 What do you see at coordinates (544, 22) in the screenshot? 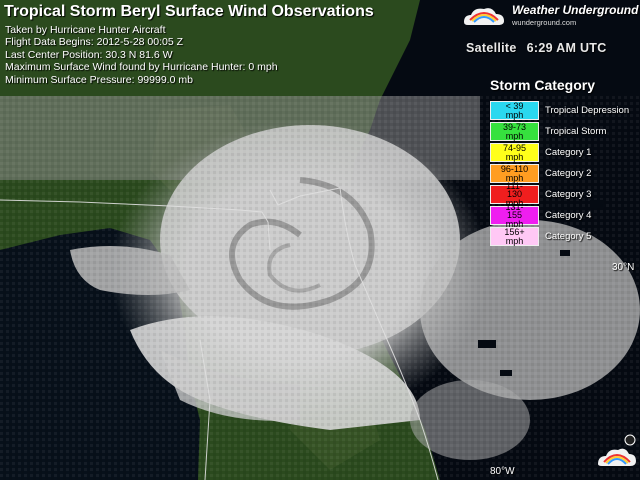
I see `logo-url: wunderground.com` at bounding box center [544, 22].